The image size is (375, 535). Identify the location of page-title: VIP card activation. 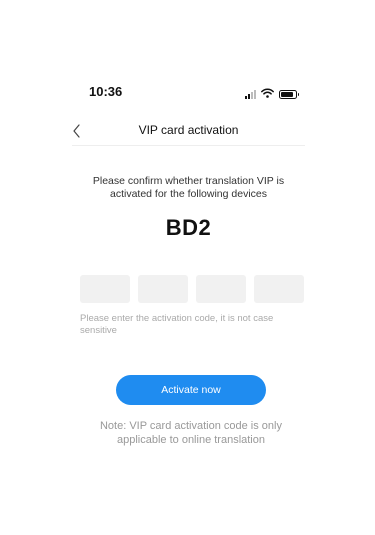
(188, 130).